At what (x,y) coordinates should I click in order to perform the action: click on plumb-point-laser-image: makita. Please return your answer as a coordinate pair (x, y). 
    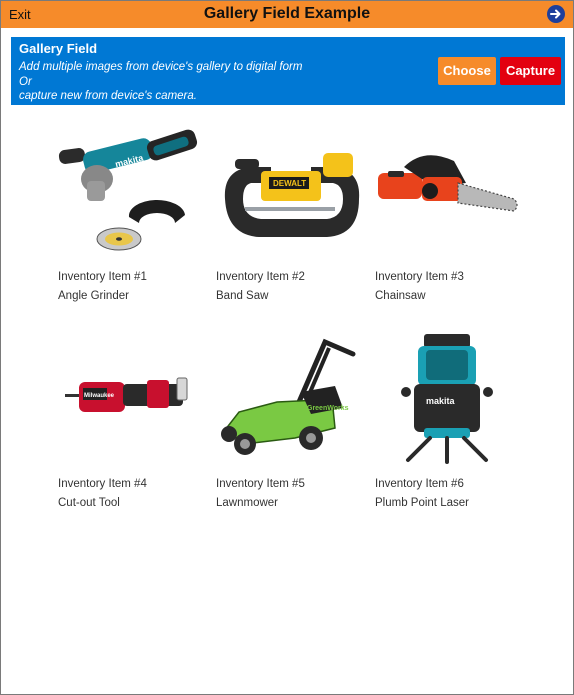
    Looking at the image, I should click on (447, 399).